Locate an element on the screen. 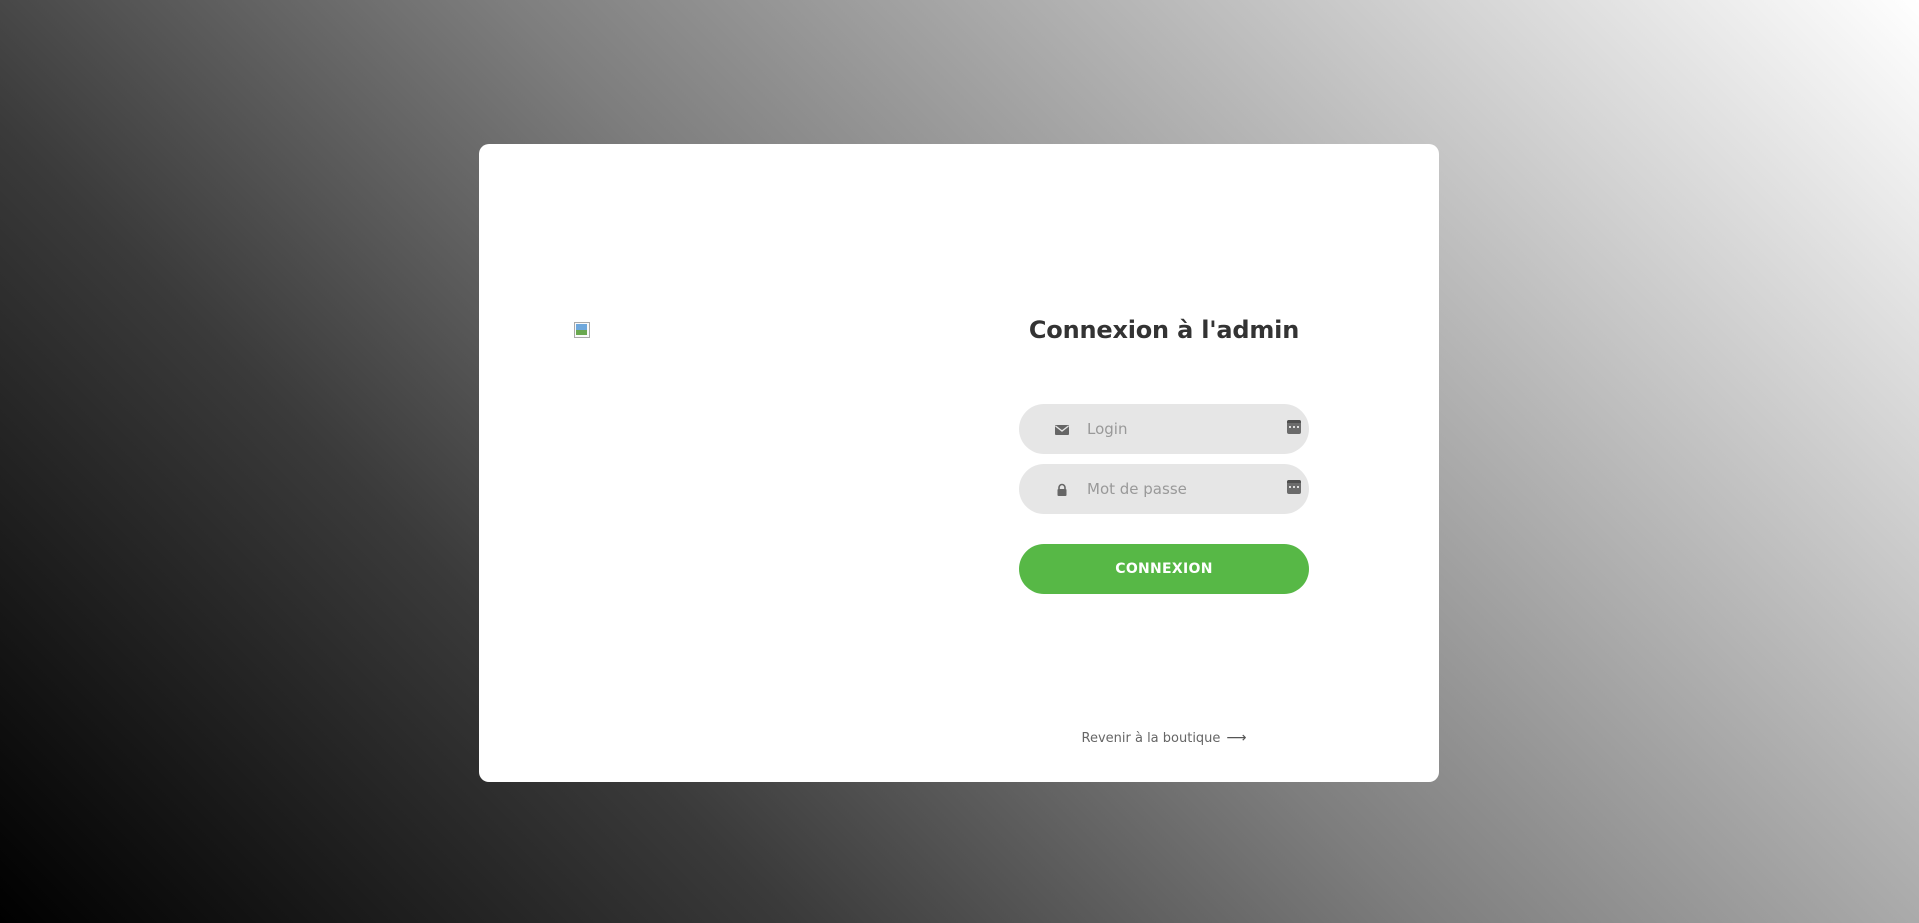 The width and height of the screenshot is (1919, 923). login-input is located at coordinates (1177, 429).